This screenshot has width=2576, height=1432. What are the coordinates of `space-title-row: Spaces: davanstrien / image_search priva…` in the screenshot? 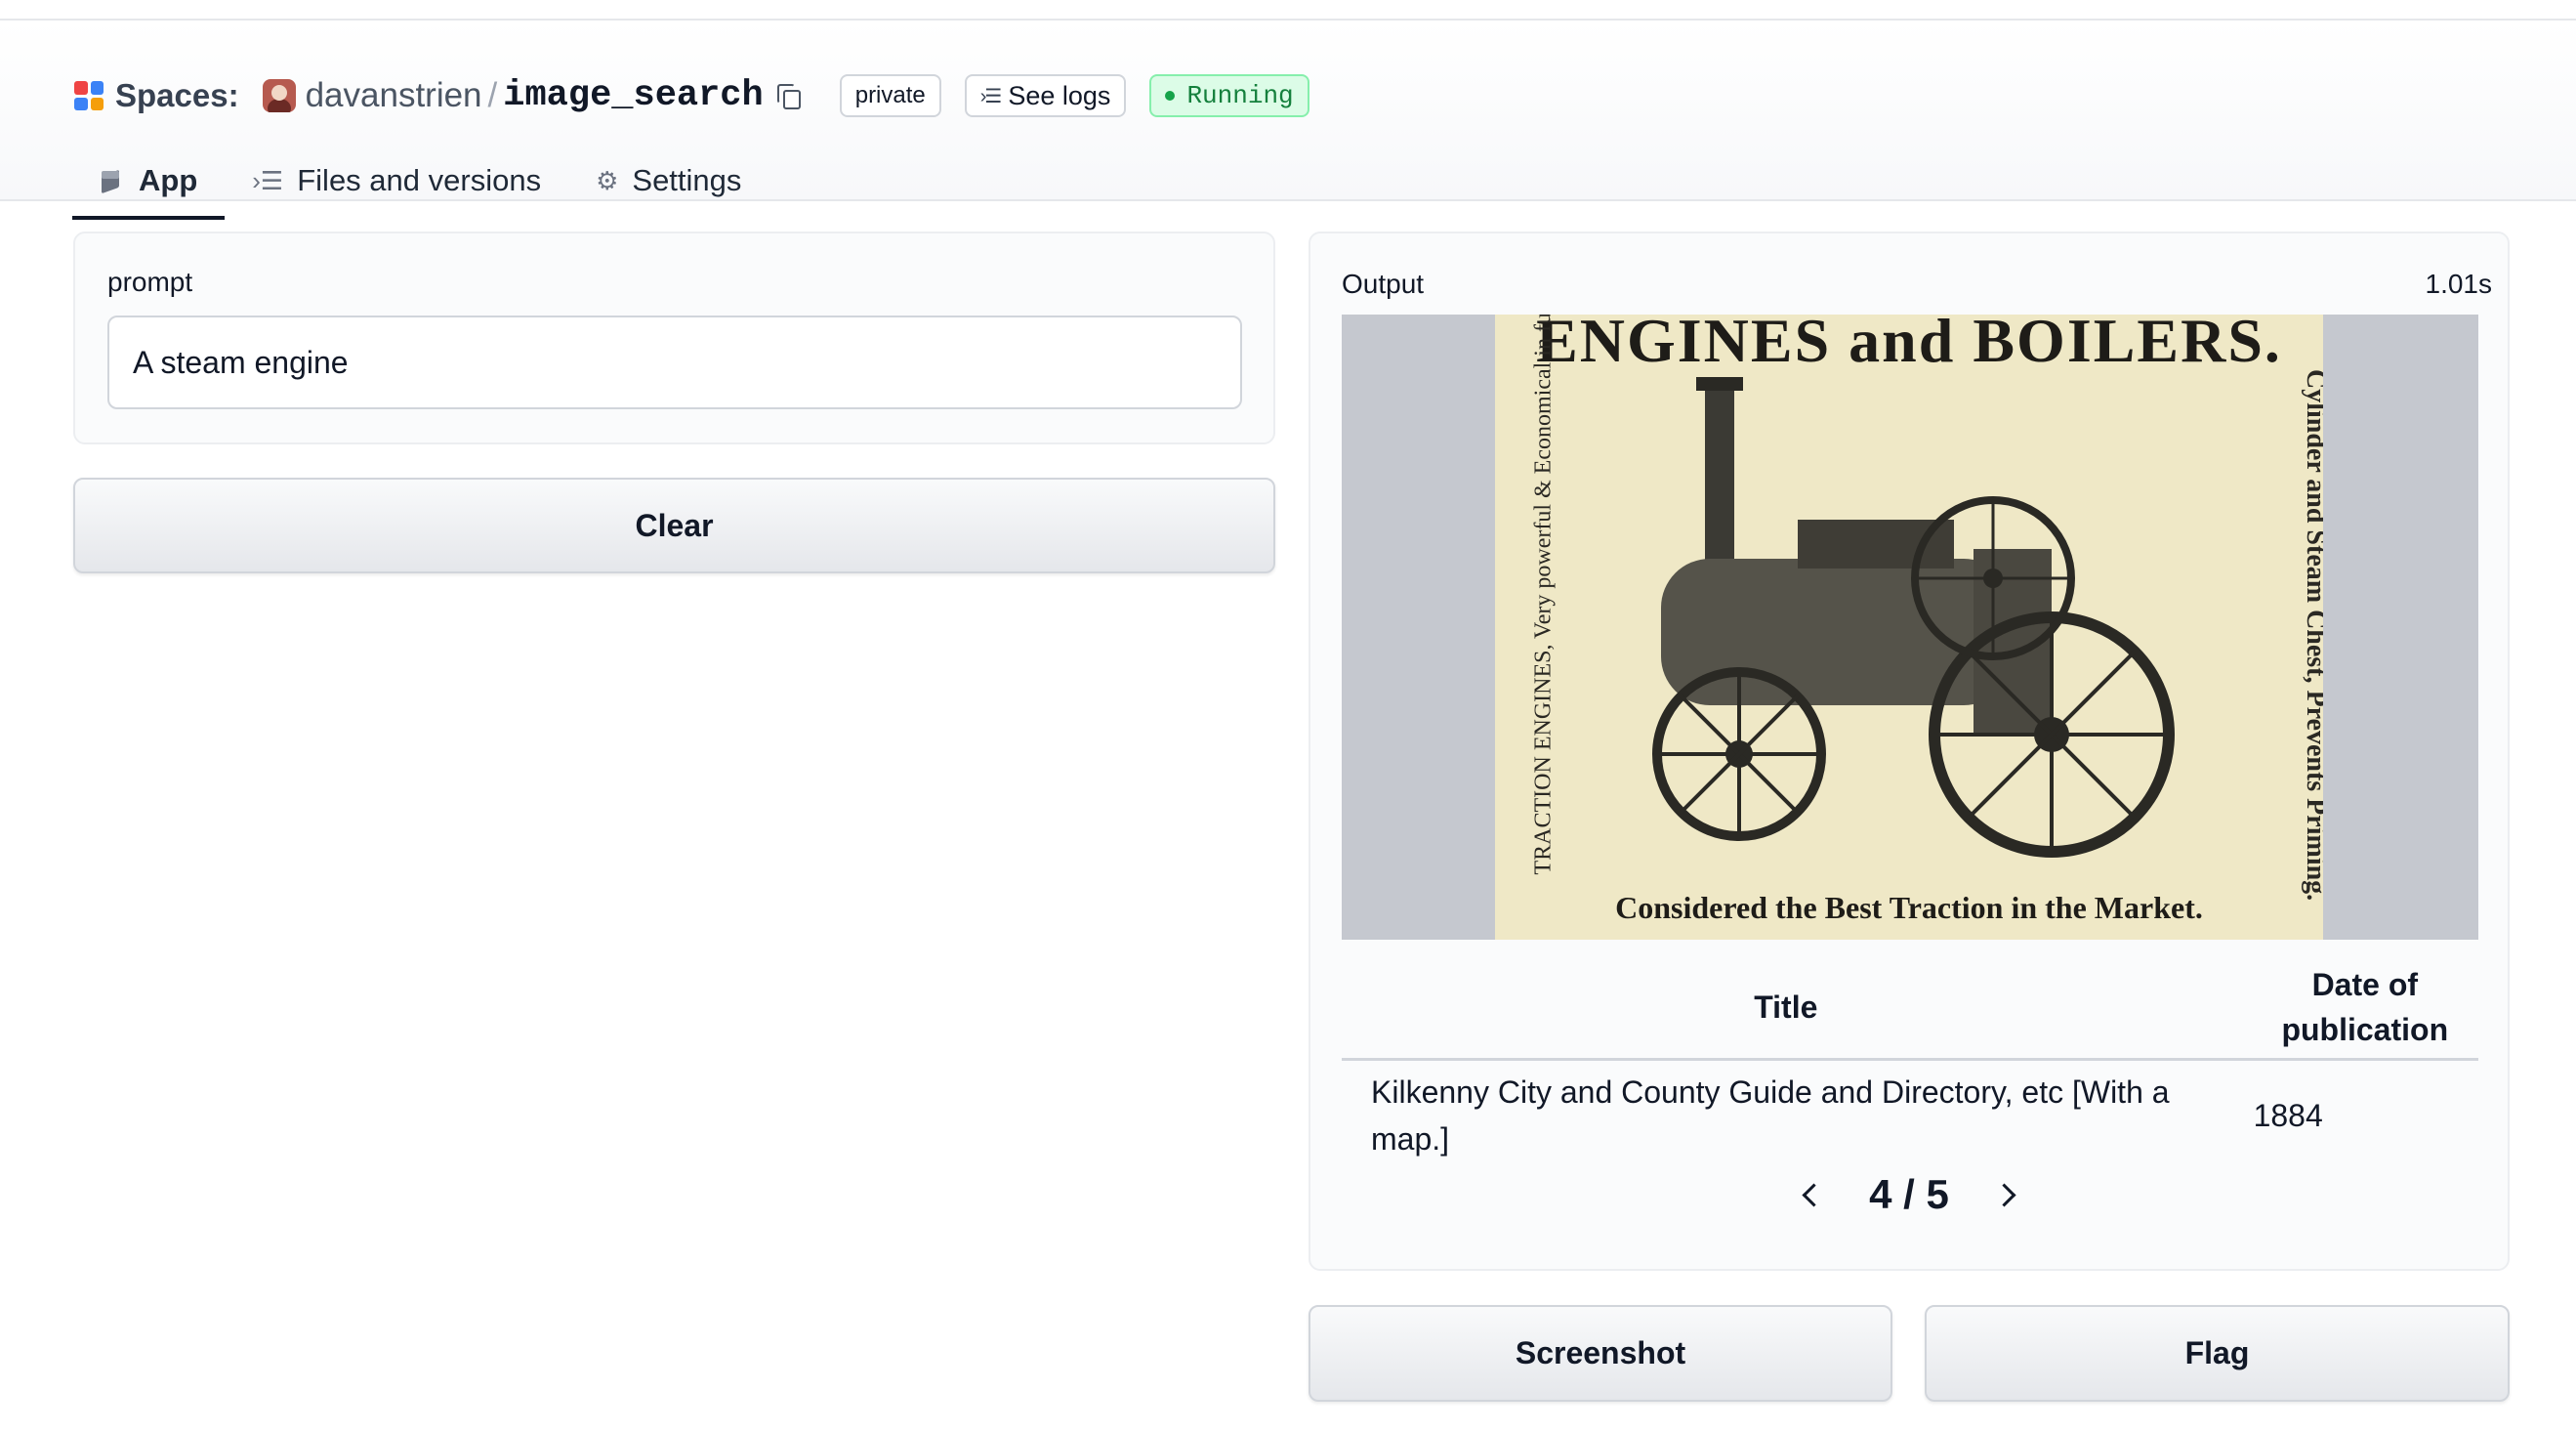 It's located at (703, 95).